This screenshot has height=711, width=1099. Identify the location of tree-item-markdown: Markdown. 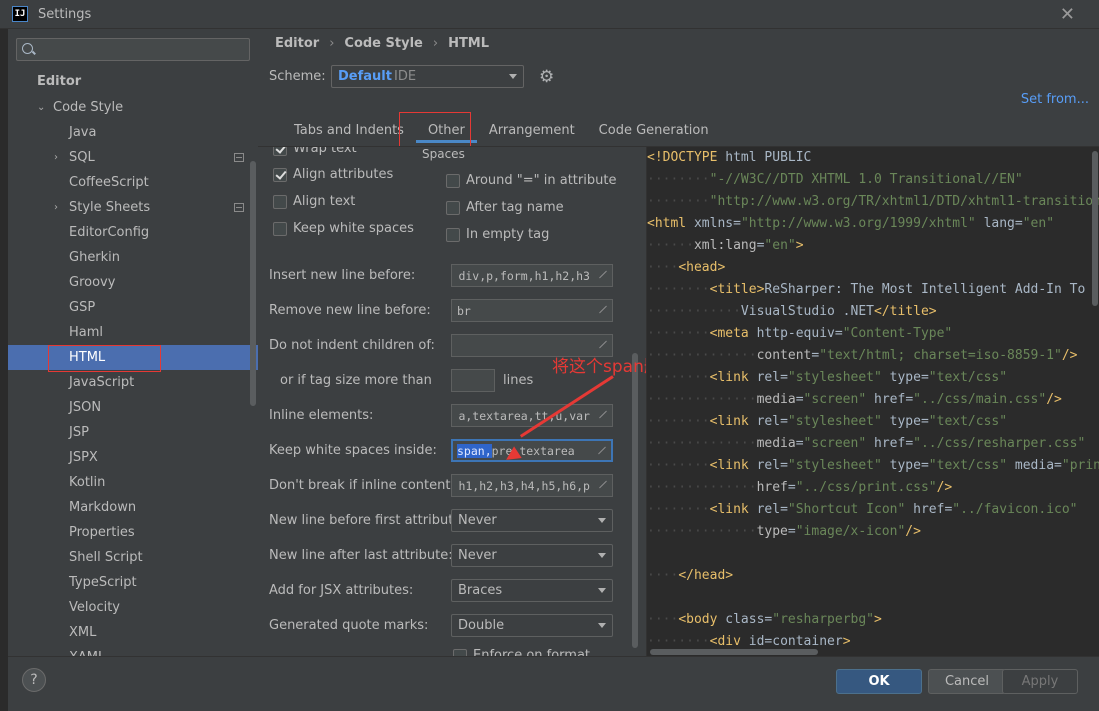
(133, 507).